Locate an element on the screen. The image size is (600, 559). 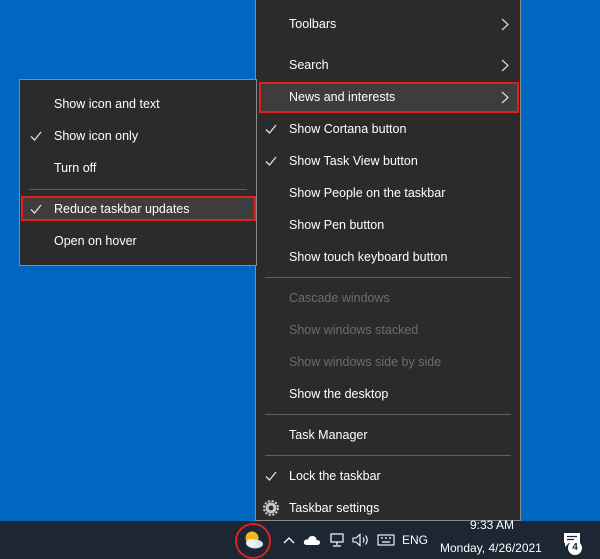
menu-item-search: Search is located at coordinates (388, 65).